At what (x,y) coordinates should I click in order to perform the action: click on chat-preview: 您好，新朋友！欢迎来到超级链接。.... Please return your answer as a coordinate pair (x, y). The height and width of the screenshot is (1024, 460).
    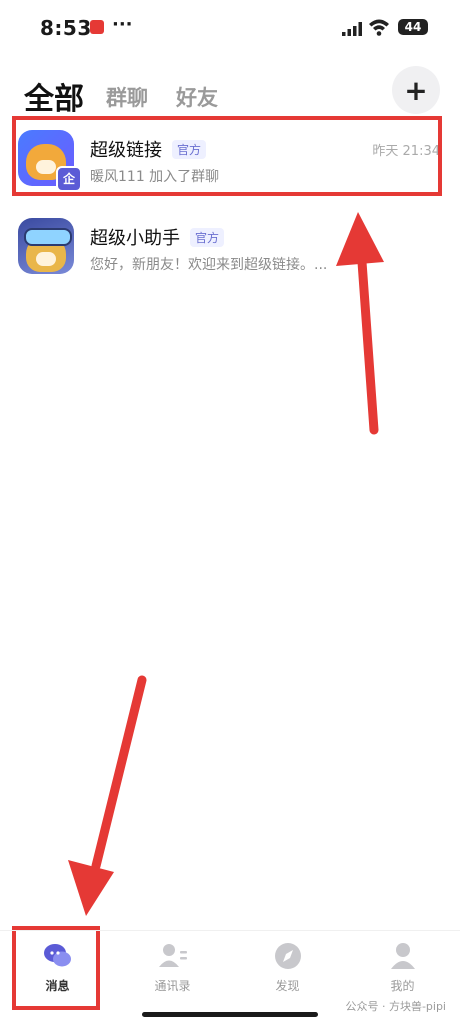
    Looking at the image, I should click on (209, 265).